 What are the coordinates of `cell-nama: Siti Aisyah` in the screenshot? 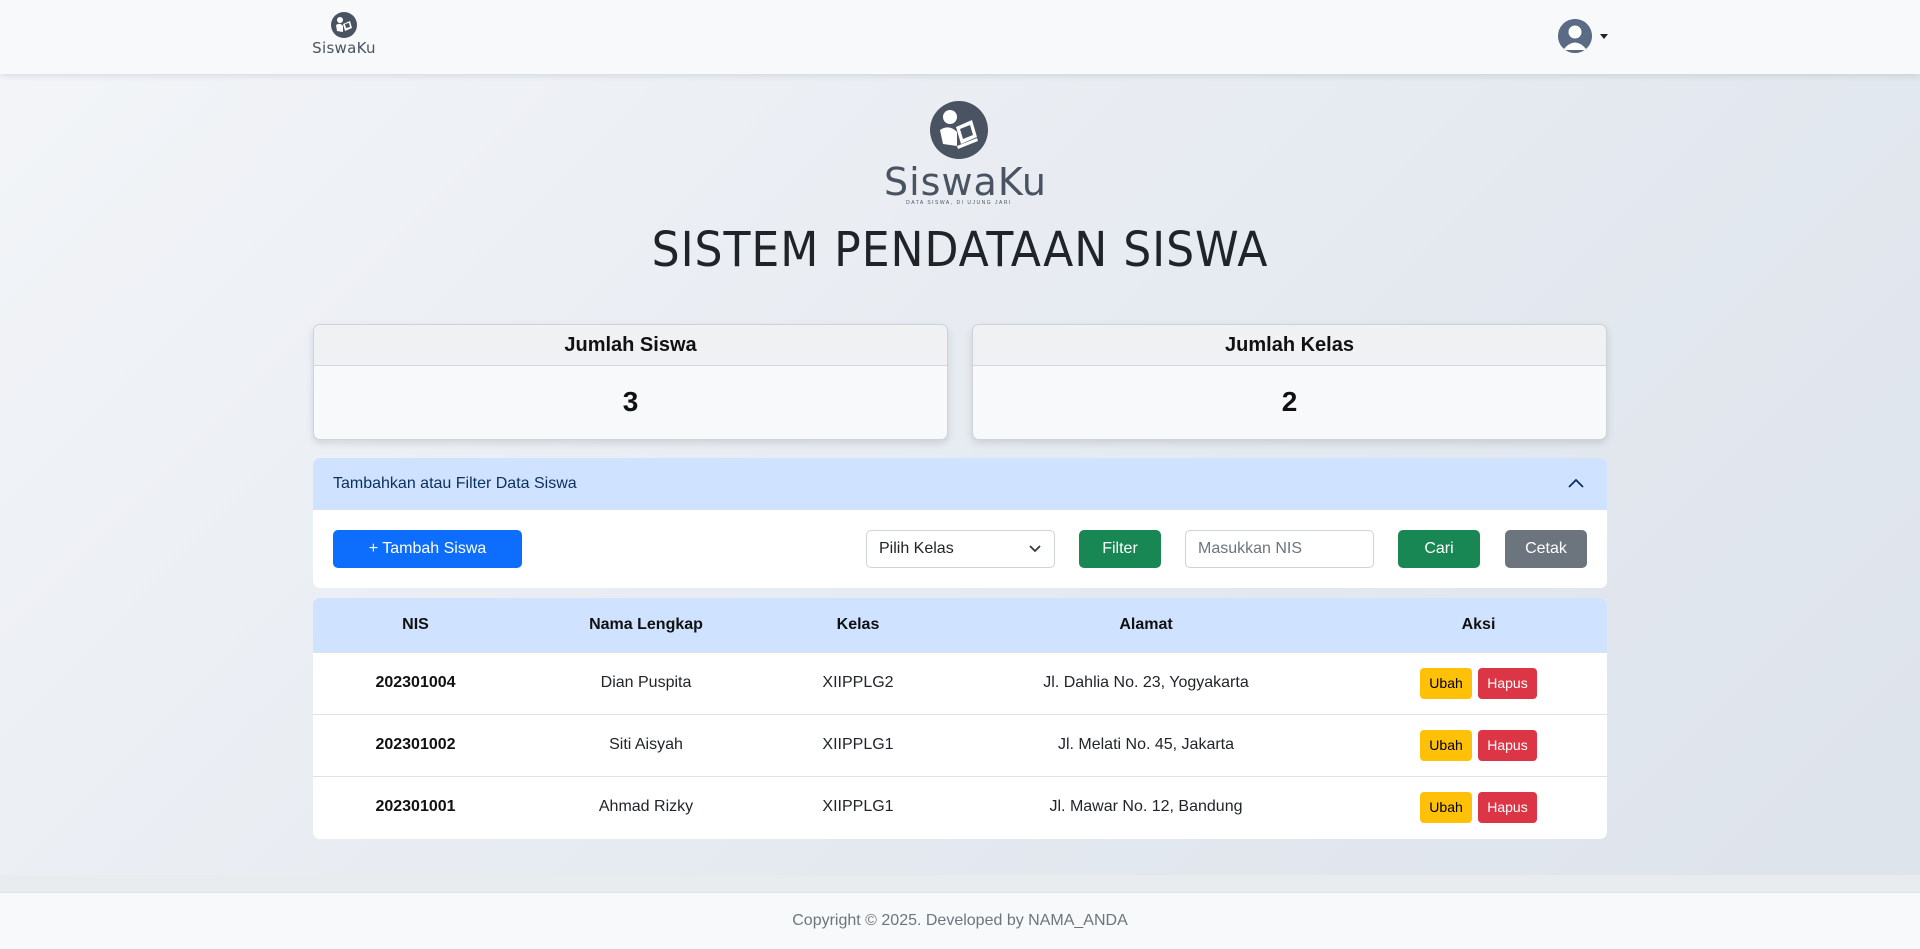 It's located at (646, 744).